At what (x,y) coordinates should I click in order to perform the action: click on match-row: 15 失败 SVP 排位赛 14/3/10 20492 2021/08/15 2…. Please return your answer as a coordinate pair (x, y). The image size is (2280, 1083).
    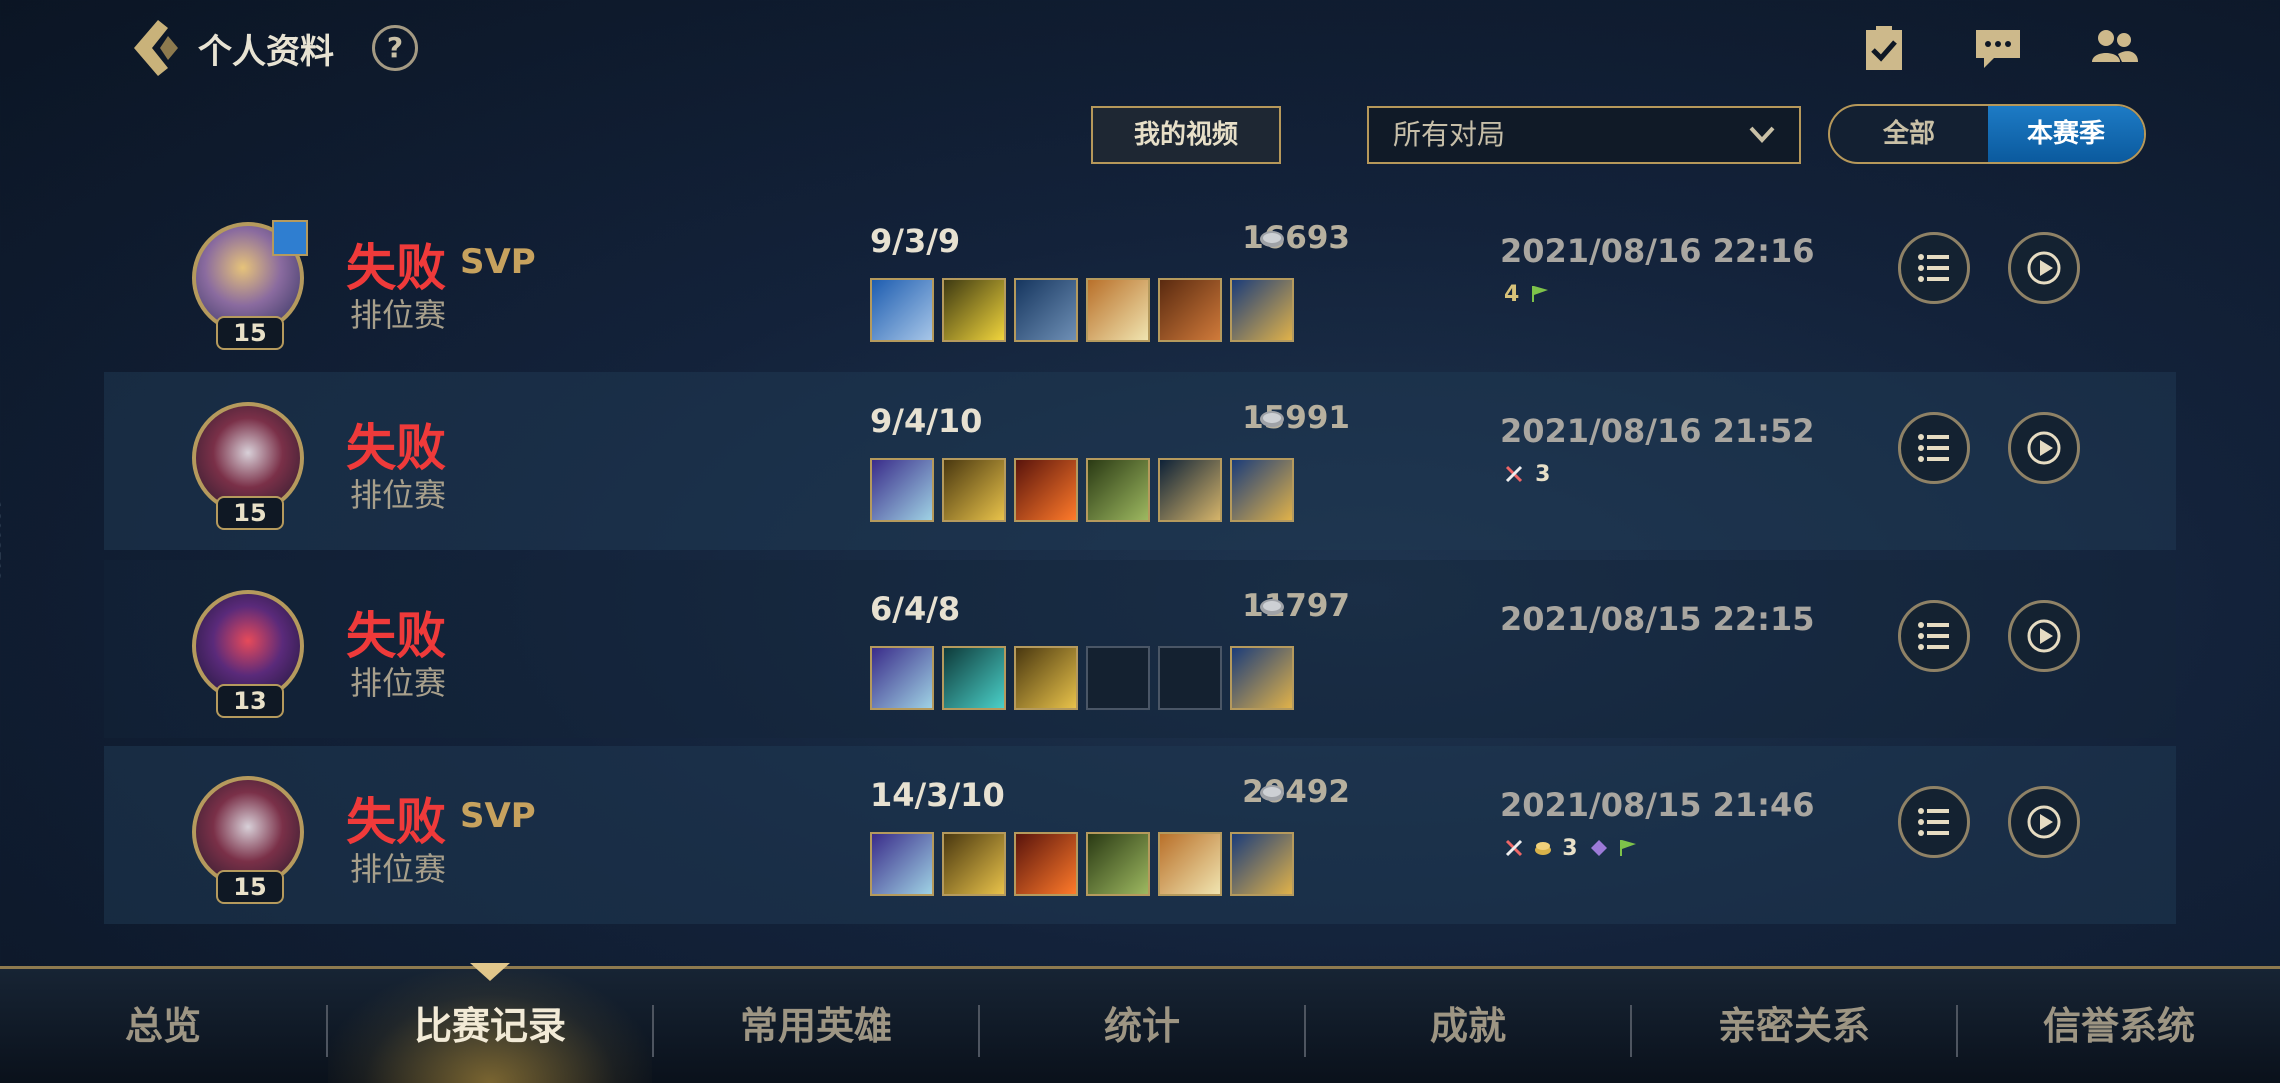
    Looking at the image, I should click on (1140, 835).